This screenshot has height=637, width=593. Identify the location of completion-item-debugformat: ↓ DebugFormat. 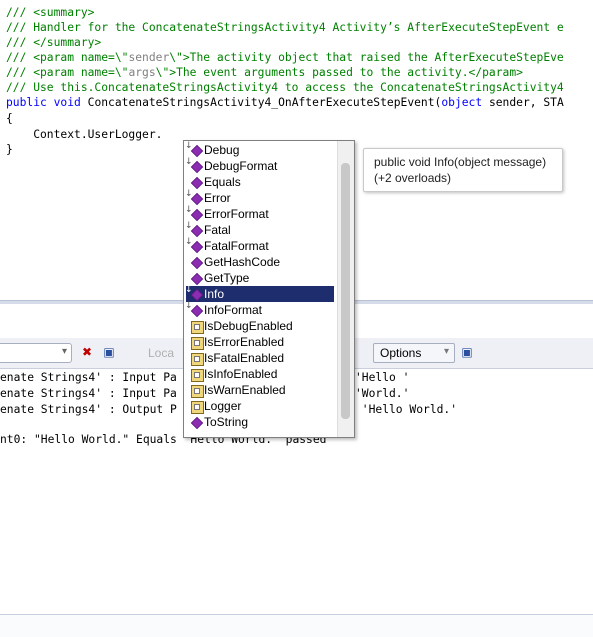
(259, 165).